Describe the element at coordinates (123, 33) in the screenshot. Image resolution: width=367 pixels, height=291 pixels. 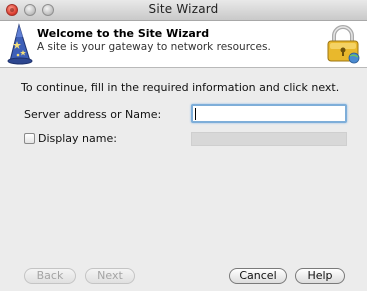
I see `header-title: Welcome to the Site Wizard` at that location.